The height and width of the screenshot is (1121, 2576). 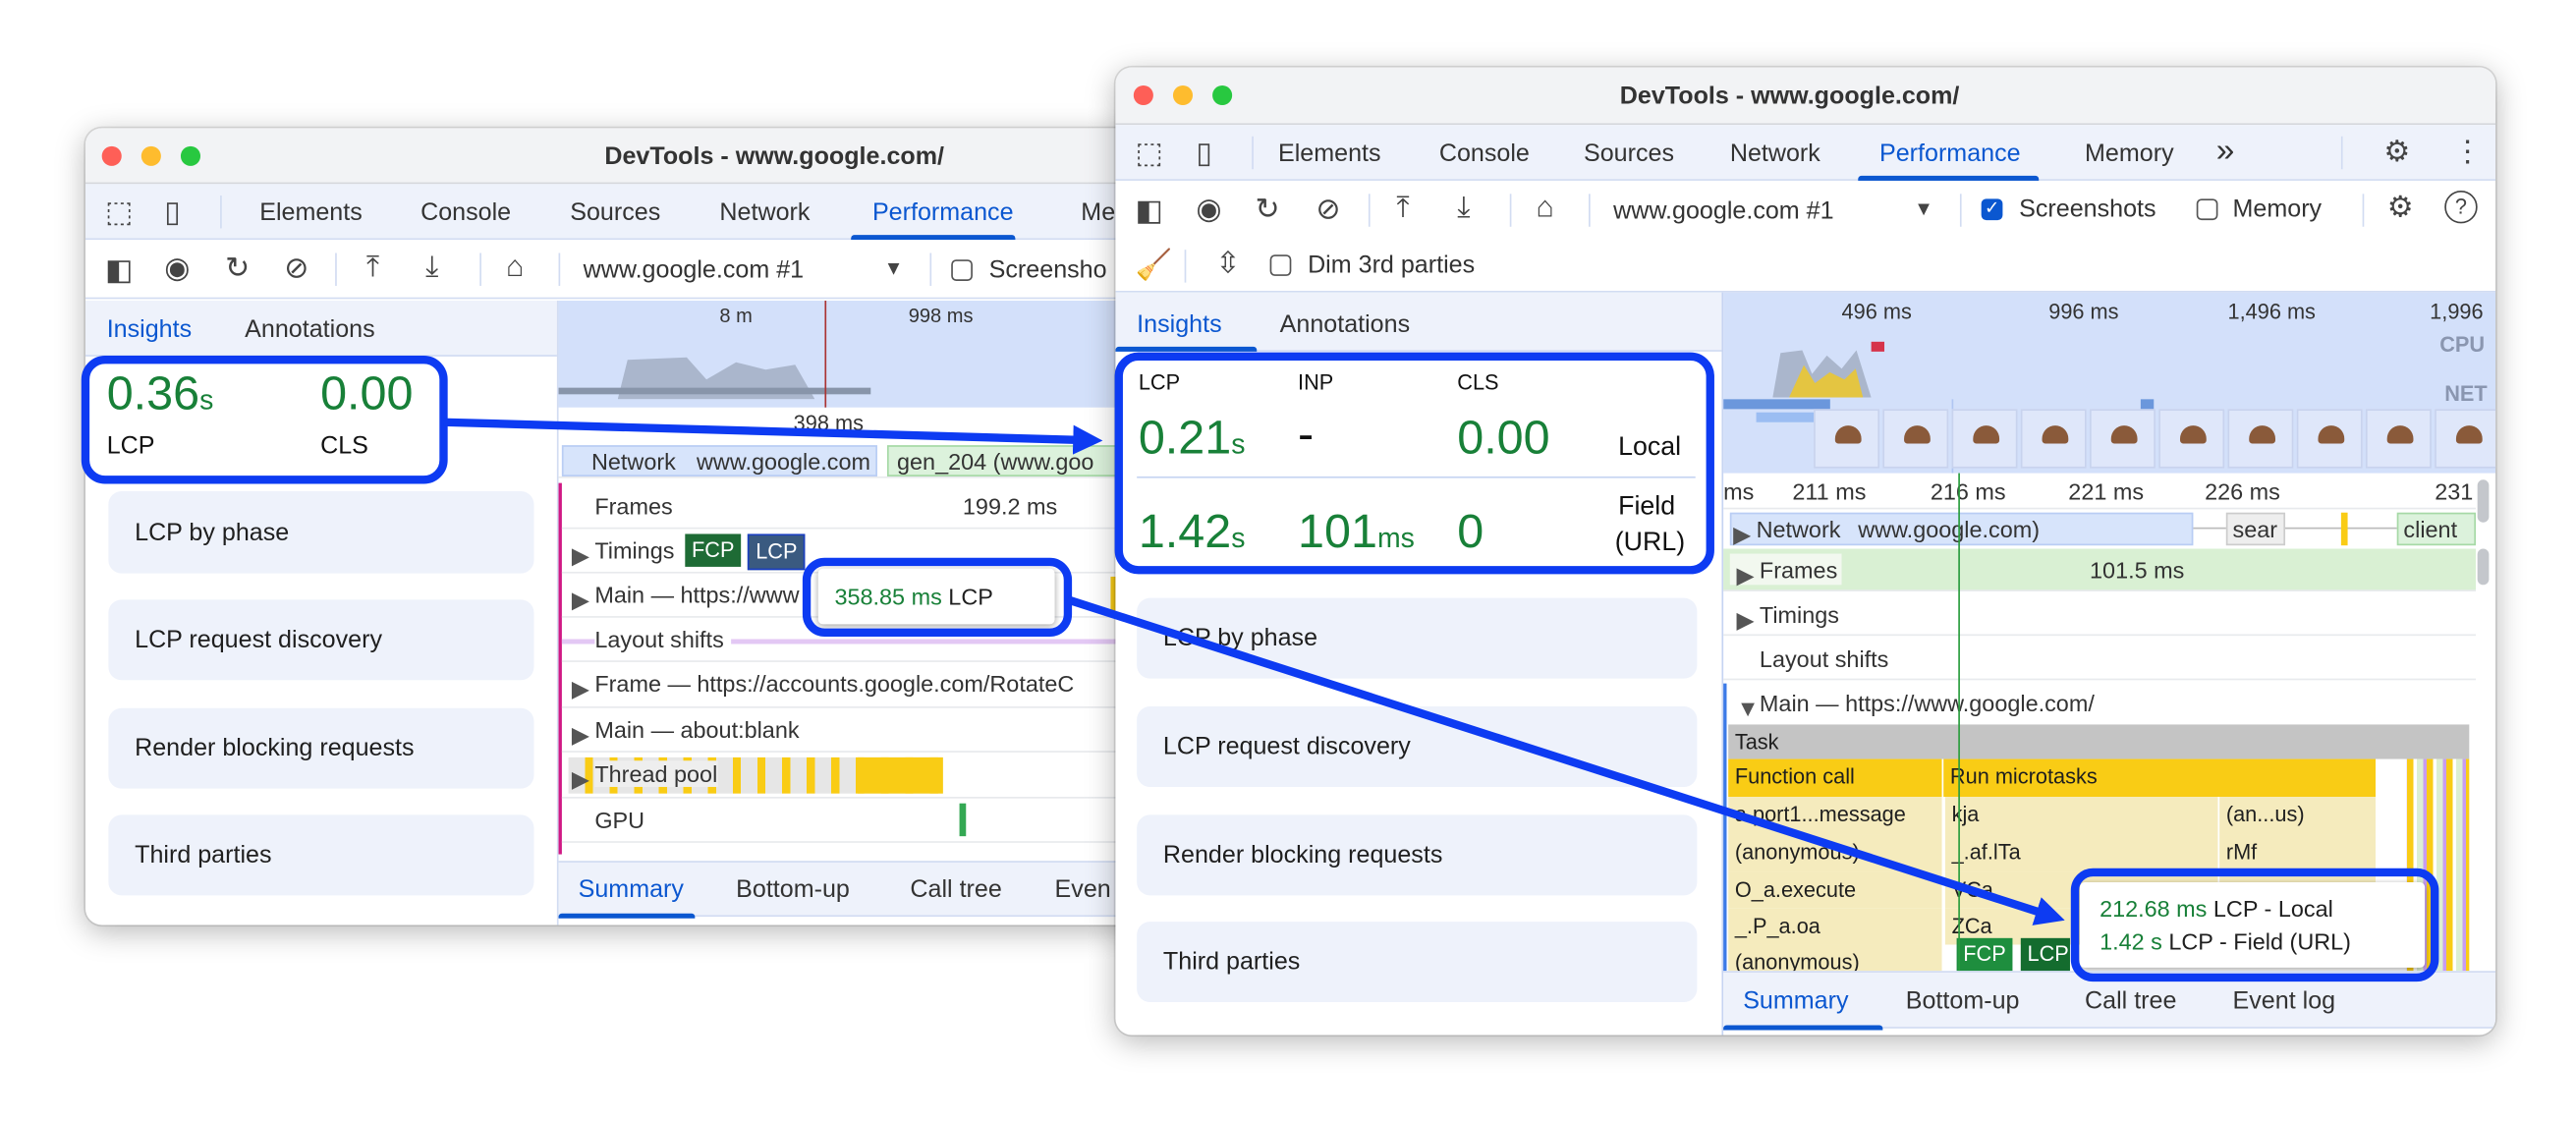 What do you see at coordinates (1414, 464) in the screenshot?
I see `highlight-right-metrics` at bounding box center [1414, 464].